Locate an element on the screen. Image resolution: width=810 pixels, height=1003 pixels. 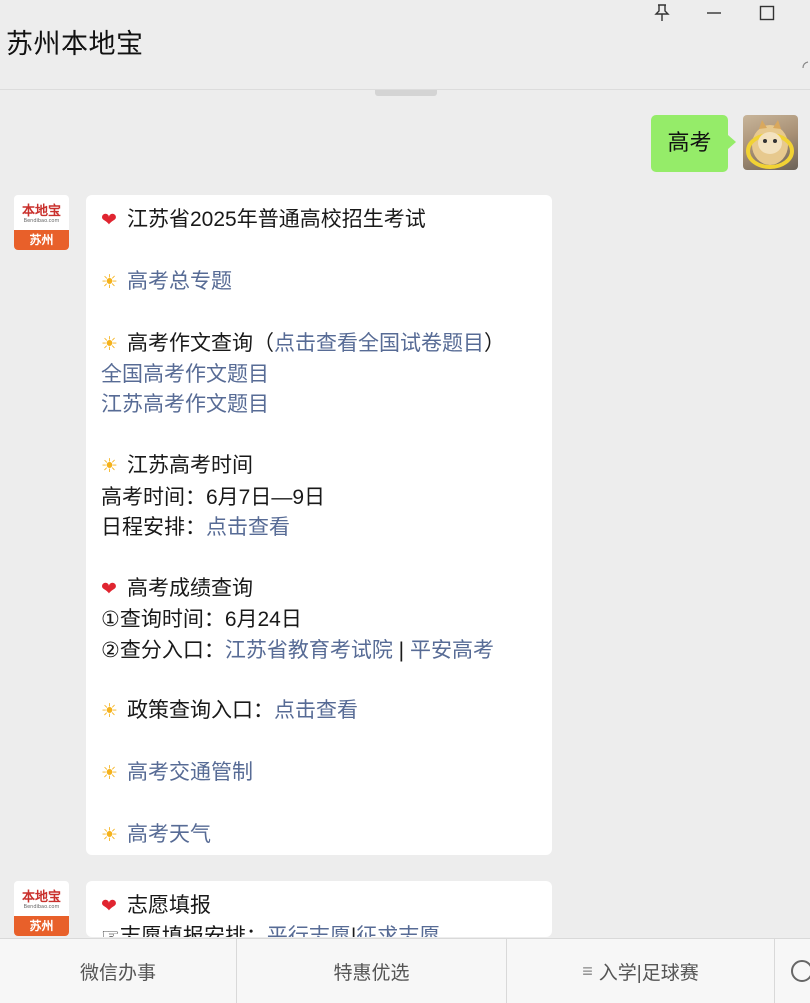
scroll-handle is located at coordinates (406, 93).